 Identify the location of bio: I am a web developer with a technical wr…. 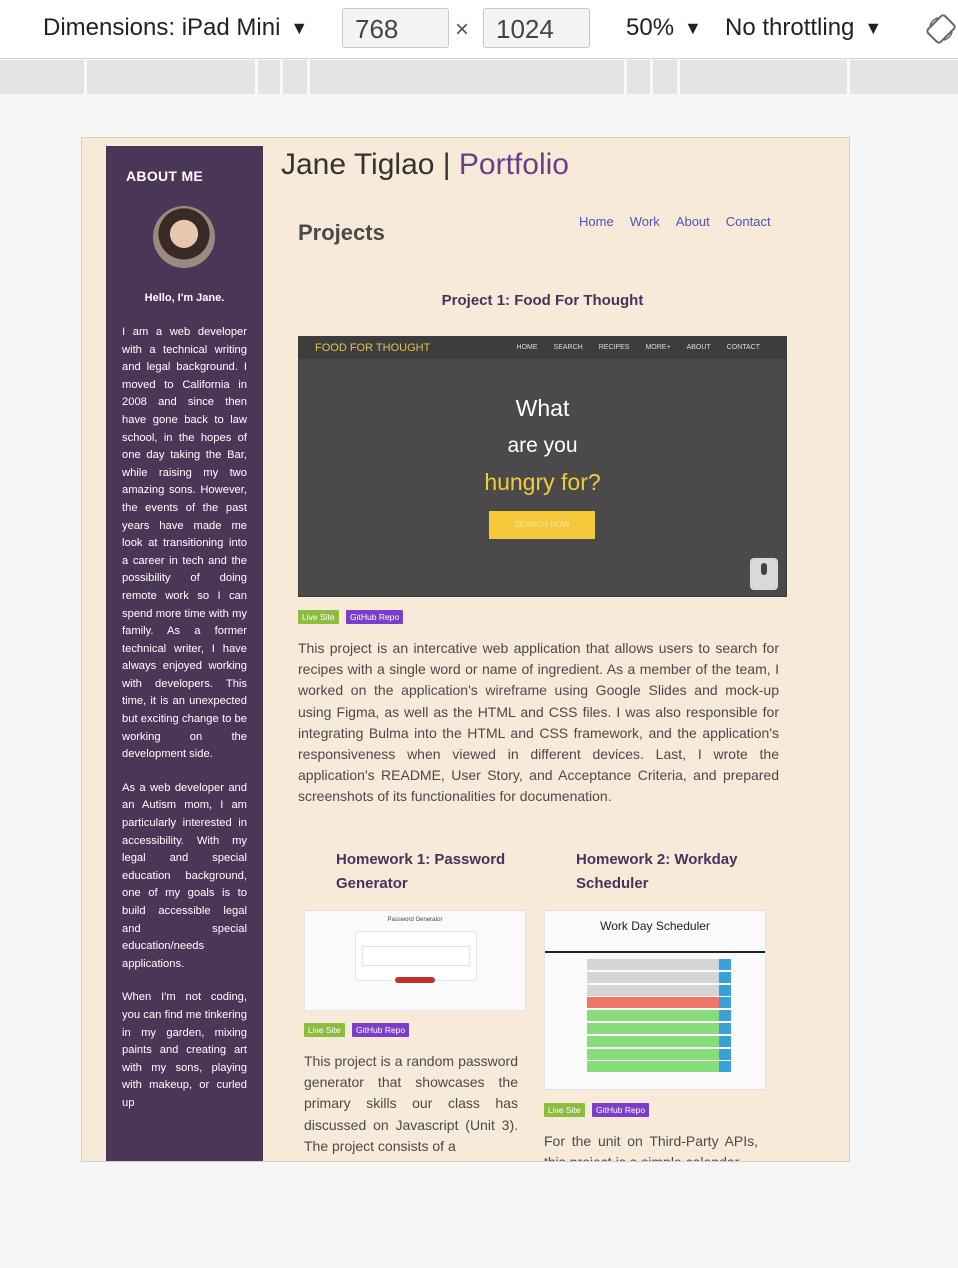
(184, 726).